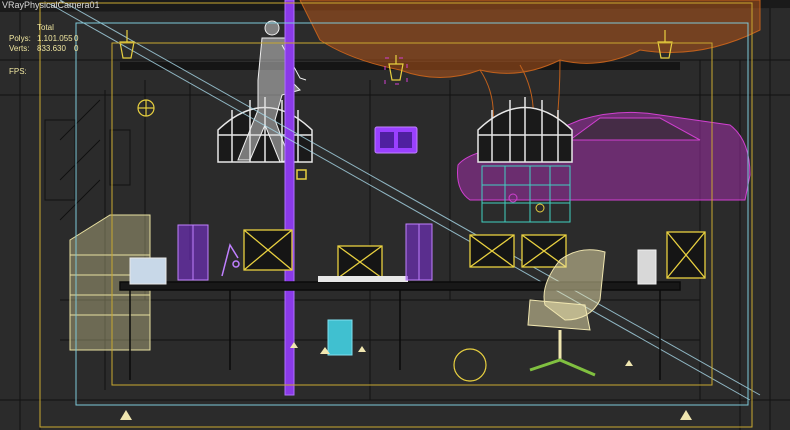 The height and width of the screenshot is (430, 790). I want to click on viewport-camera-label: VRayPhysicalCamera01, so click(51, 5).